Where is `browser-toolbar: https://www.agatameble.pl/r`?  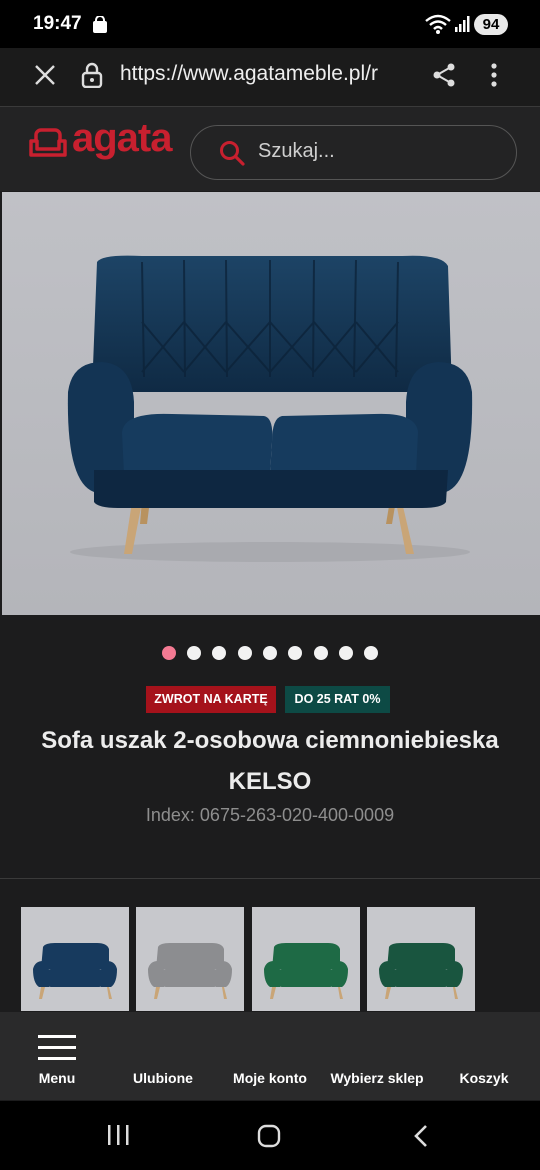 browser-toolbar: https://www.agatameble.pl/r is located at coordinates (270, 77).